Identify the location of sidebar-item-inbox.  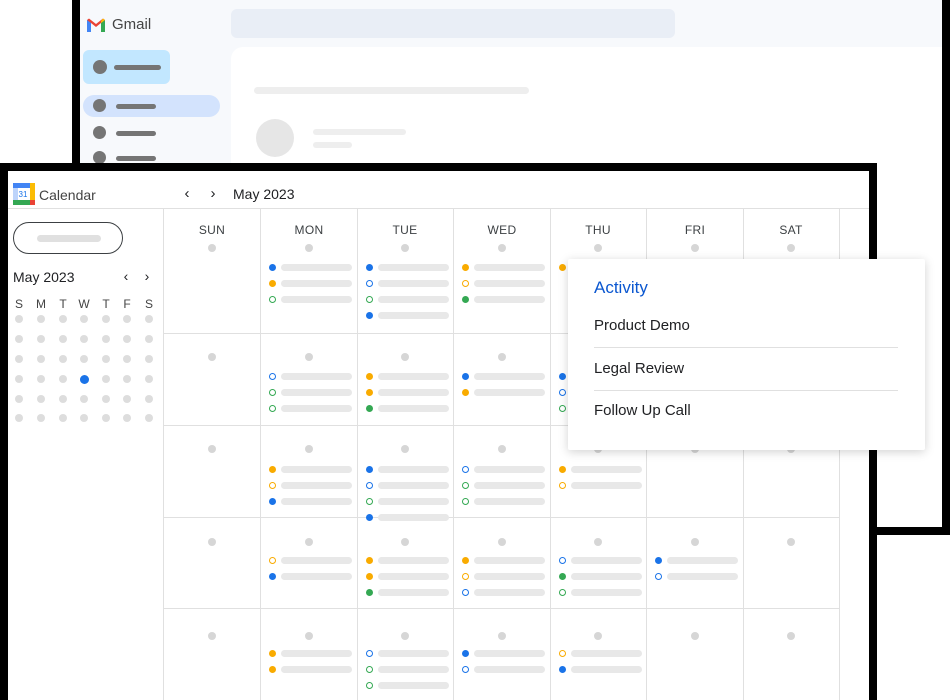
(151, 106).